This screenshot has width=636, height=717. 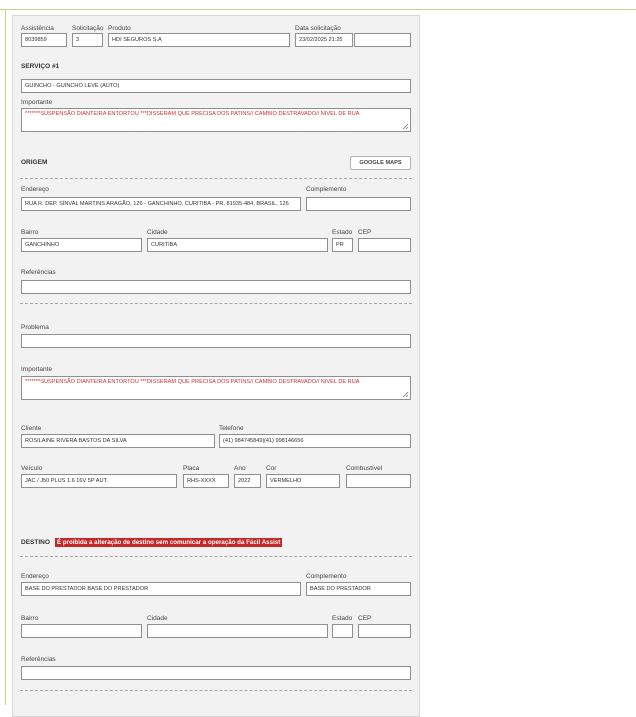 I want to click on destino-referencias-field, so click(x=216, y=673).